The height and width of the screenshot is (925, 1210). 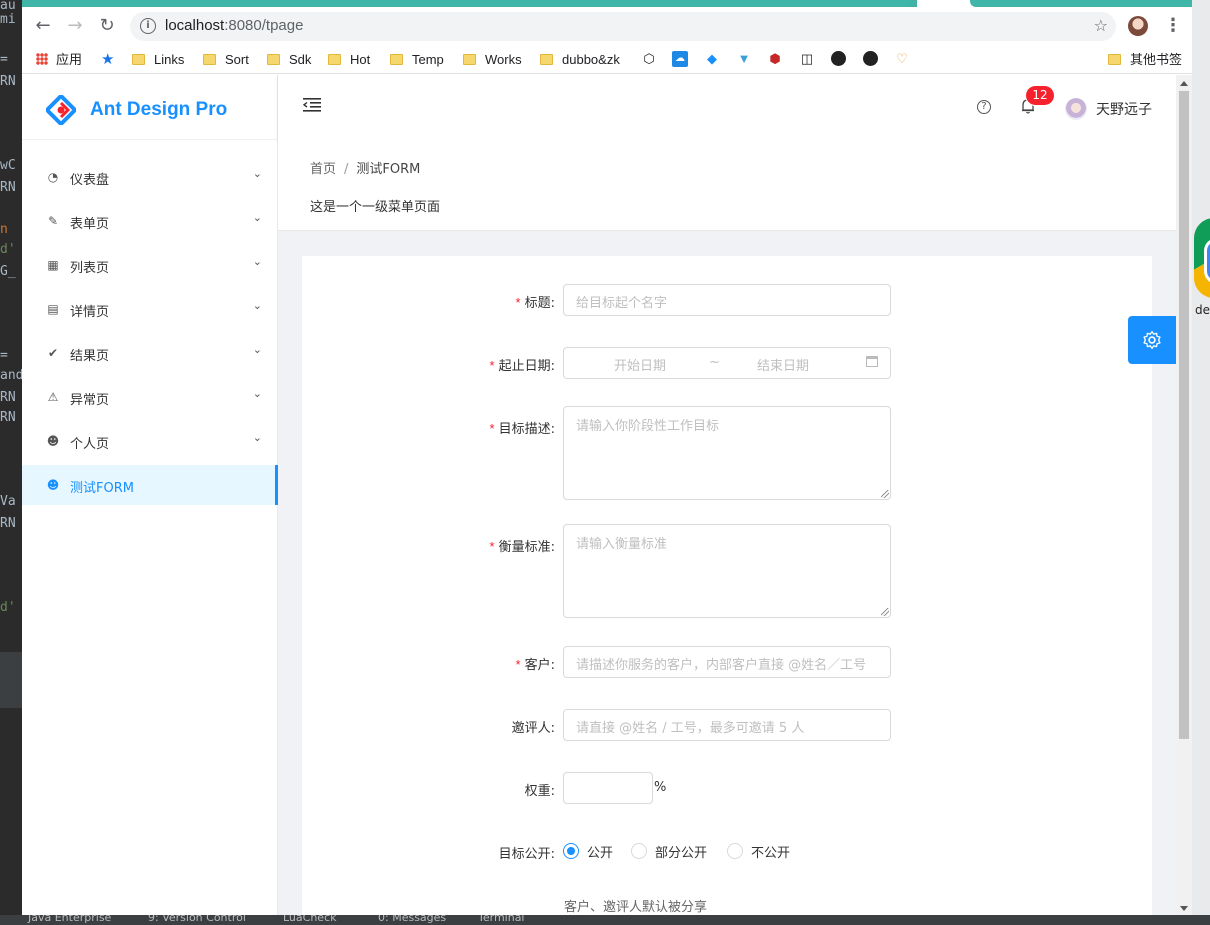 What do you see at coordinates (1152, 340) in the screenshot?
I see `settings-drawer-button` at bounding box center [1152, 340].